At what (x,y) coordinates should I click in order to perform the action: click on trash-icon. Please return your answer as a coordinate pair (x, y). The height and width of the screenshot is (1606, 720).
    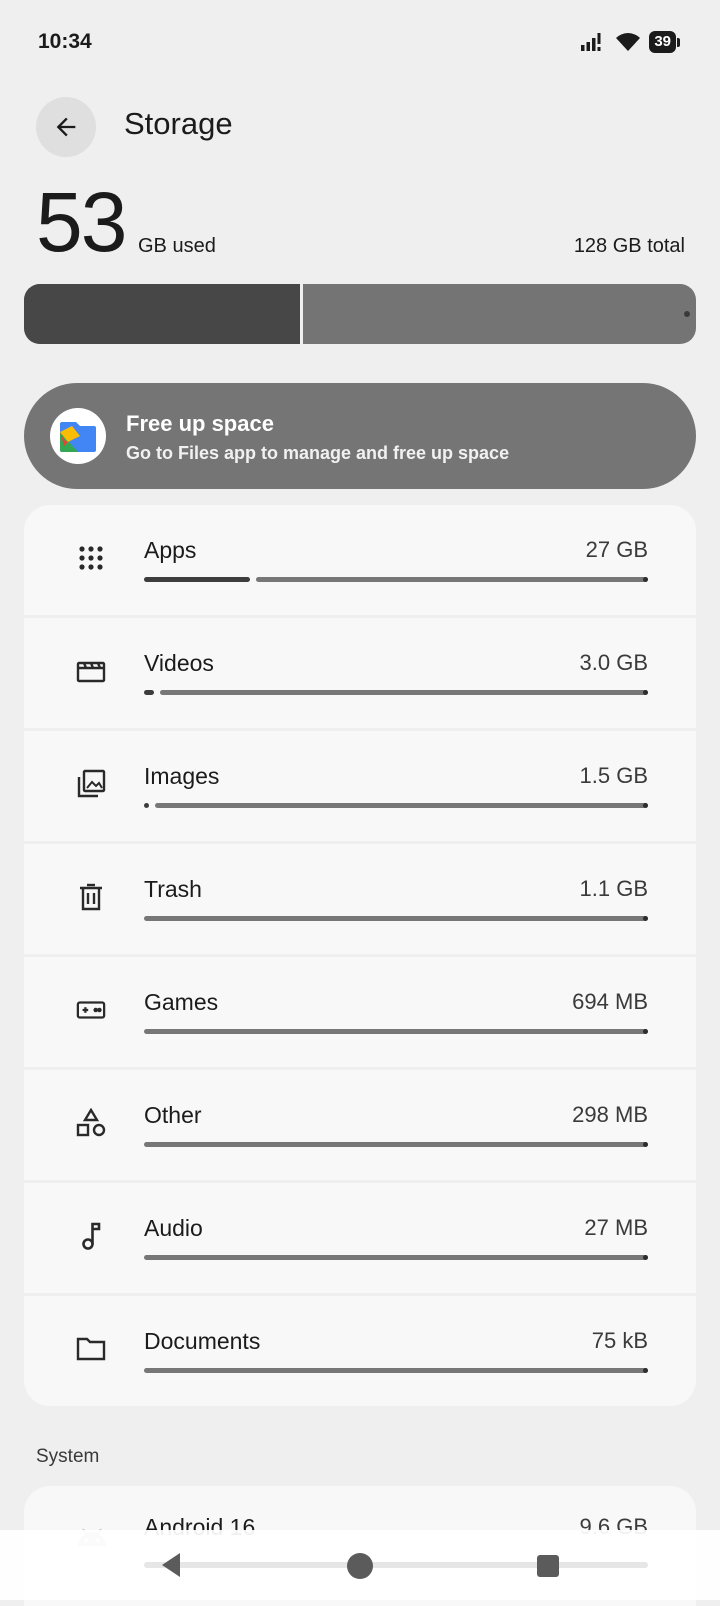
    Looking at the image, I should click on (91, 897).